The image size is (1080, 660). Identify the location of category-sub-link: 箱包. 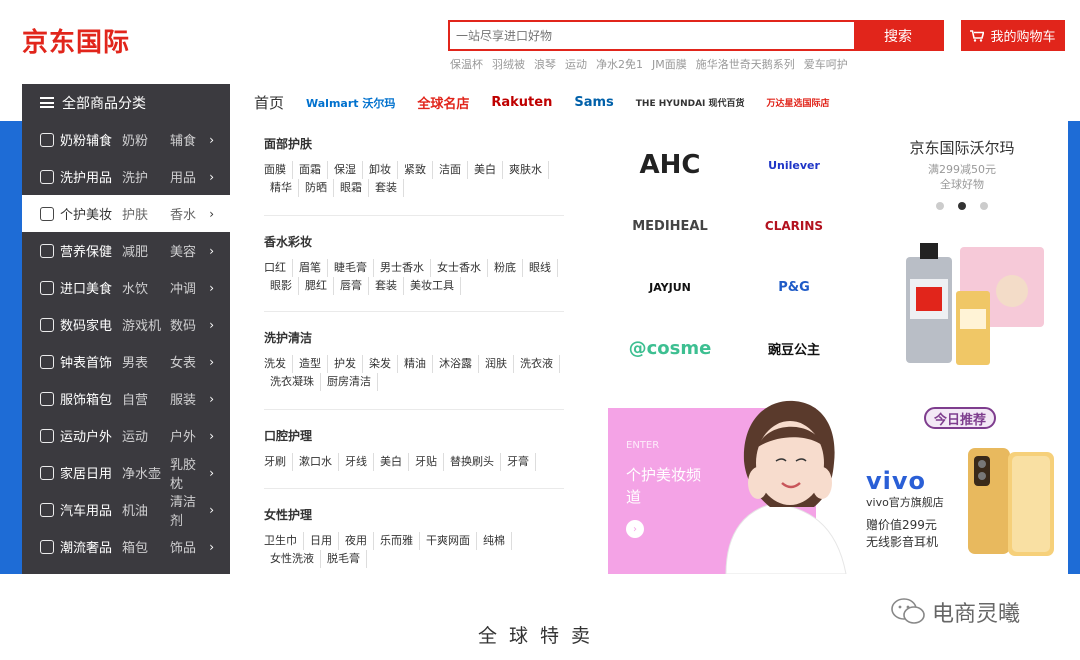
(146, 546).